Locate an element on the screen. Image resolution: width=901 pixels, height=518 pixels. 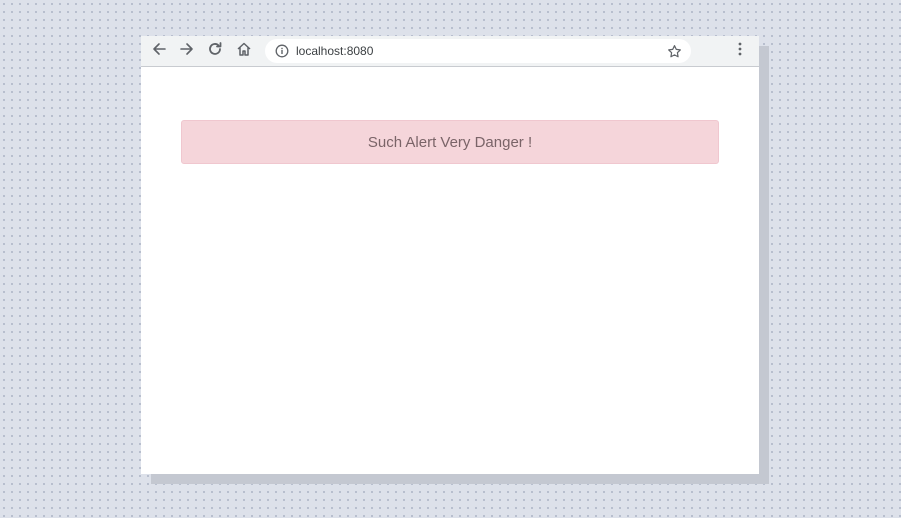
reload-icon is located at coordinates (215, 51).